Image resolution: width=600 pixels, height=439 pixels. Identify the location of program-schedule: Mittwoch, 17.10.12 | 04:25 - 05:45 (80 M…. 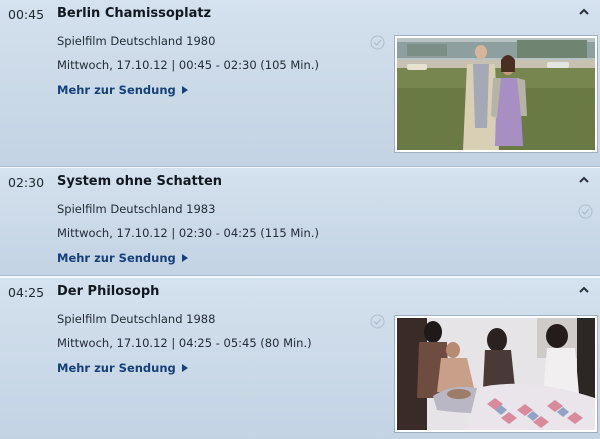
(184, 343).